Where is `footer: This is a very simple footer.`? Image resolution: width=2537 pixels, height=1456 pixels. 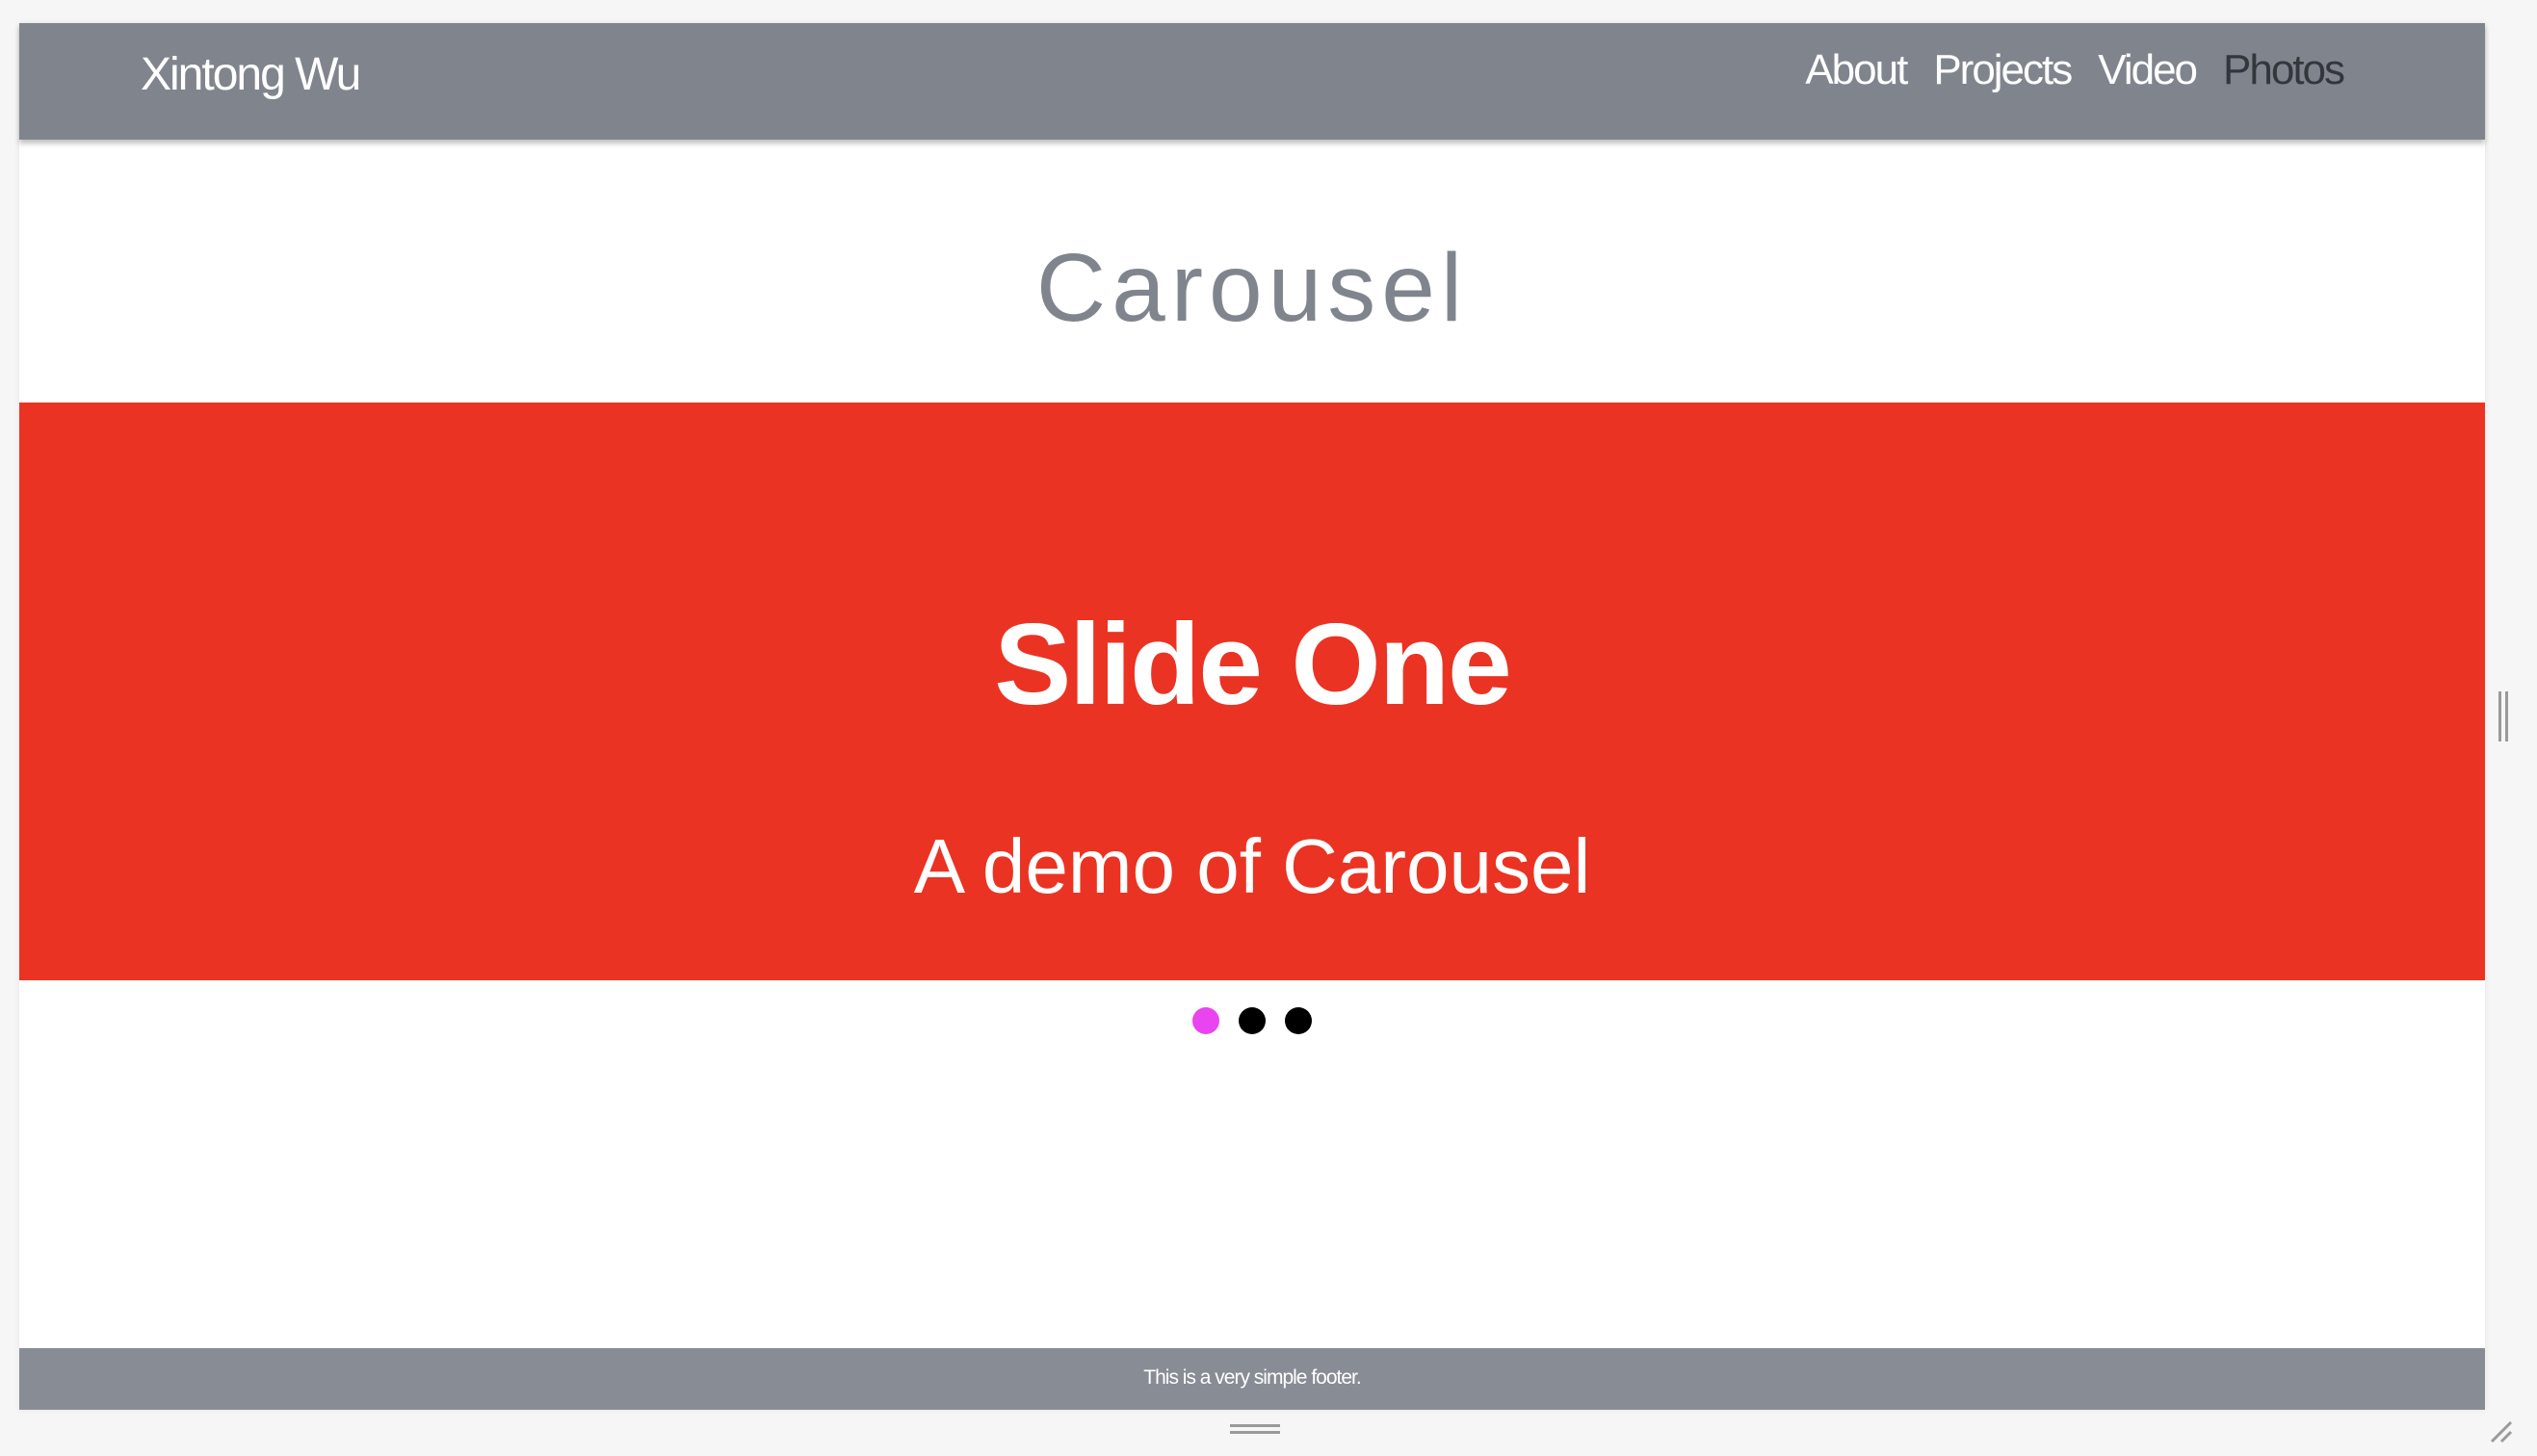 footer: This is a very simple footer. is located at coordinates (1252, 1379).